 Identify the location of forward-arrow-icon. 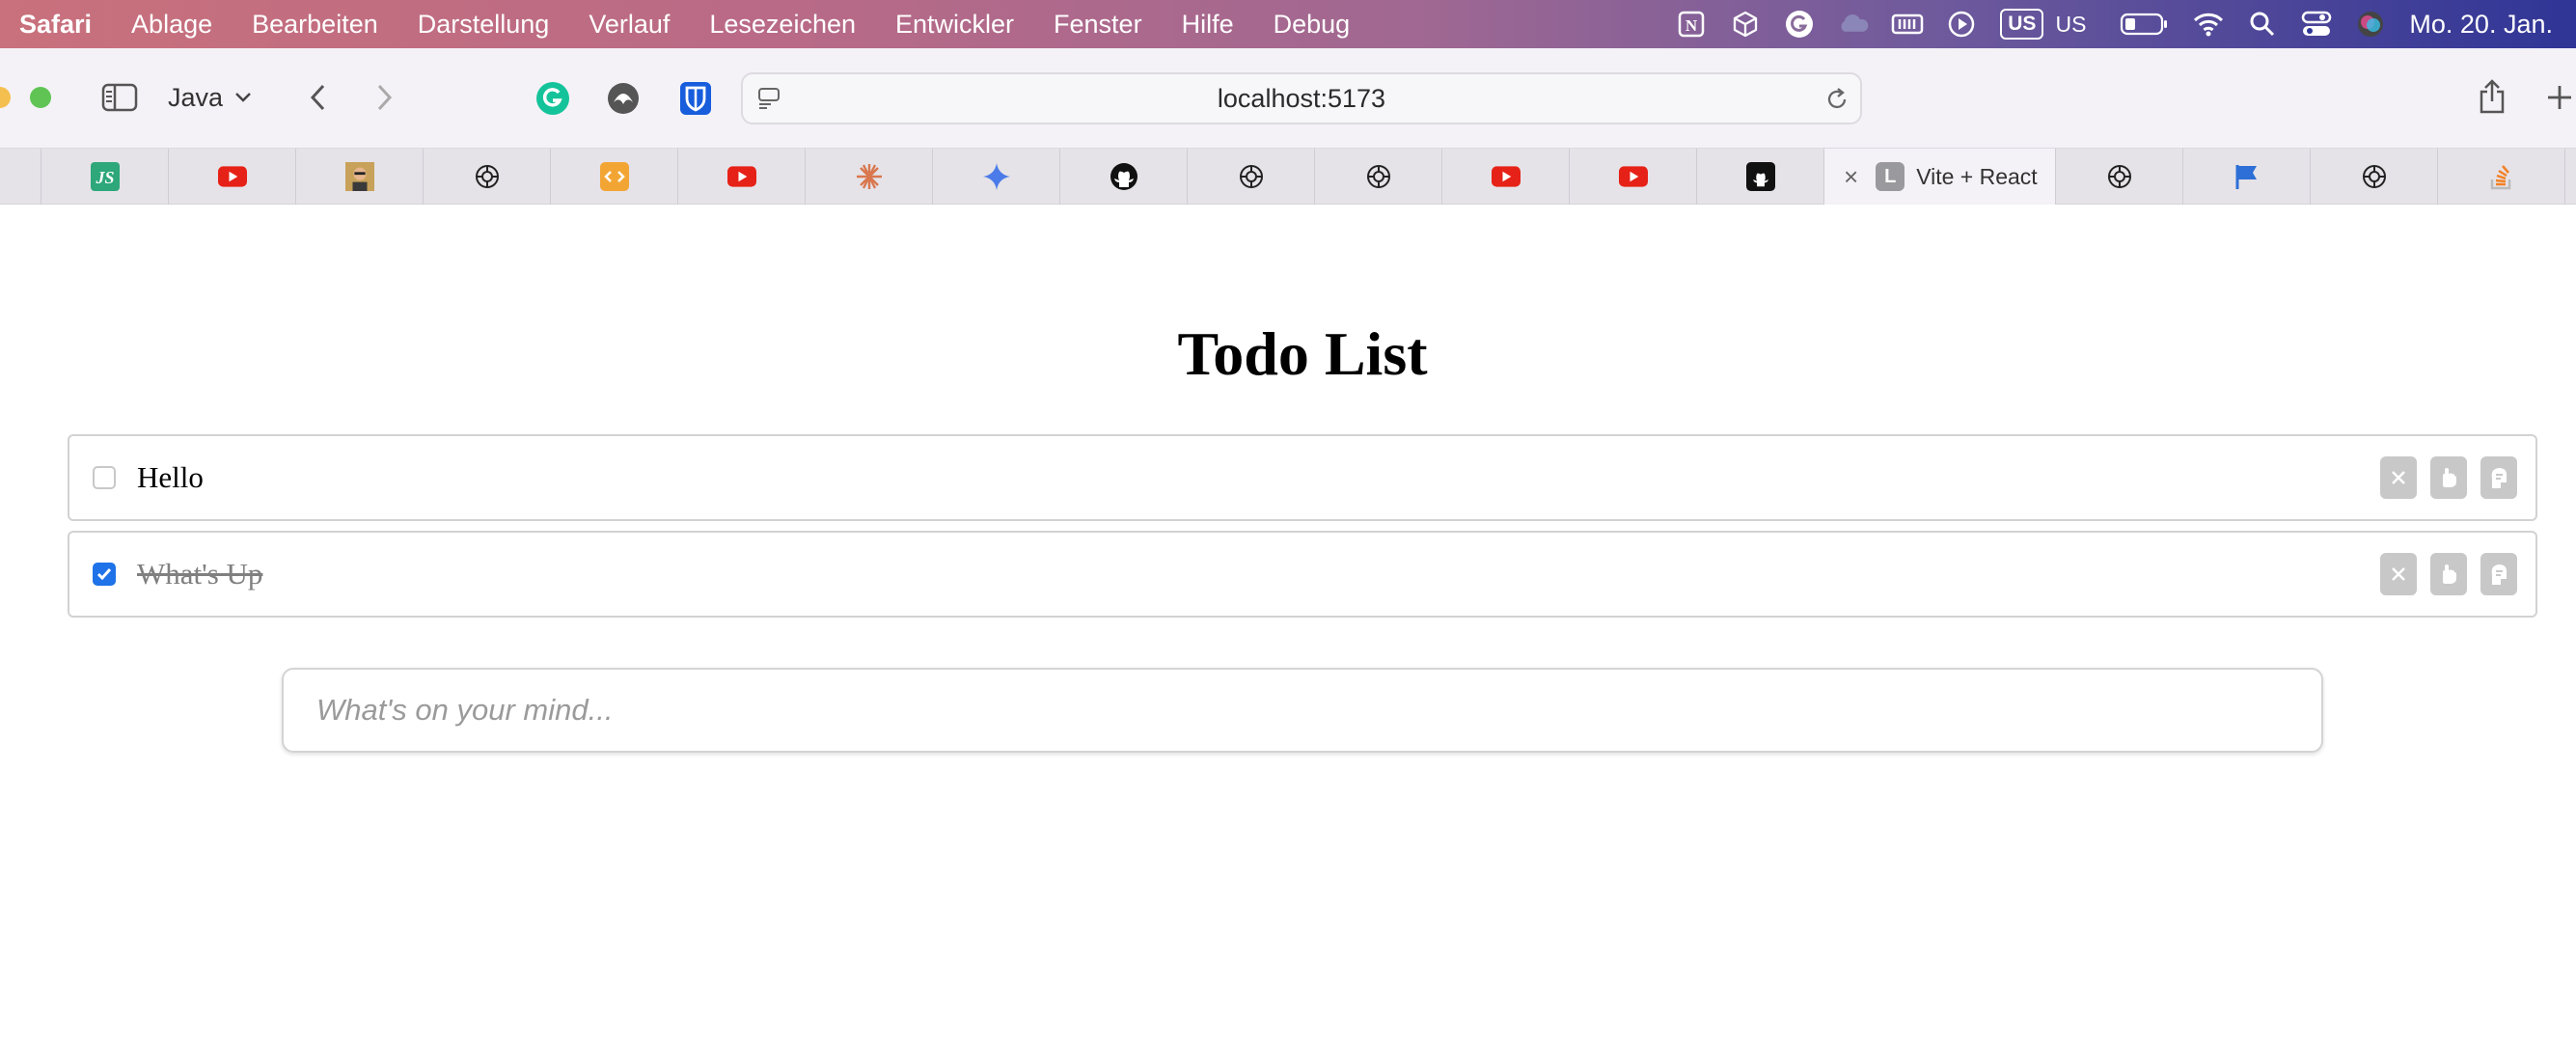
(384, 97).